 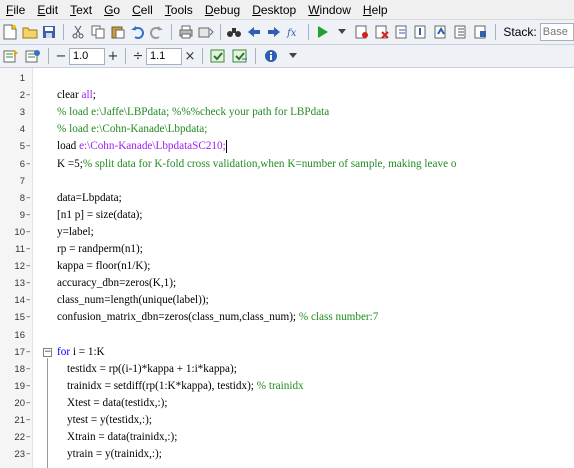 What do you see at coordinates (103, 266) in the screenshot?
I see `code-text: kappa = floor(n1/K);` at bounding box center [103, 266].